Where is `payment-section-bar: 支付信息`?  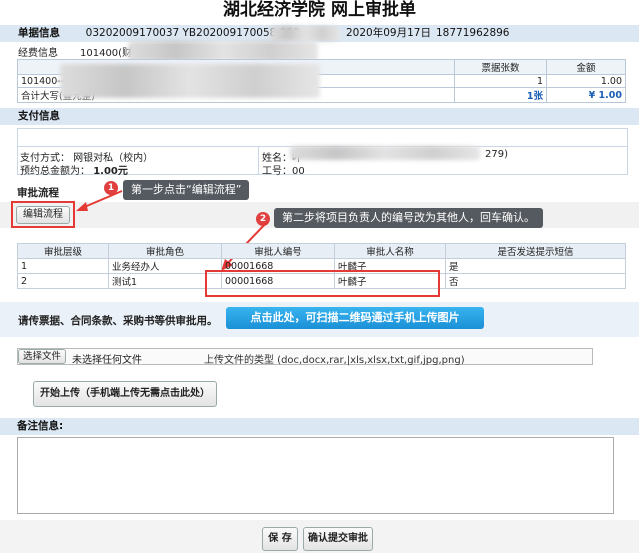 payment-section-bar: 支付信息 is located at coordinates (319, 116).